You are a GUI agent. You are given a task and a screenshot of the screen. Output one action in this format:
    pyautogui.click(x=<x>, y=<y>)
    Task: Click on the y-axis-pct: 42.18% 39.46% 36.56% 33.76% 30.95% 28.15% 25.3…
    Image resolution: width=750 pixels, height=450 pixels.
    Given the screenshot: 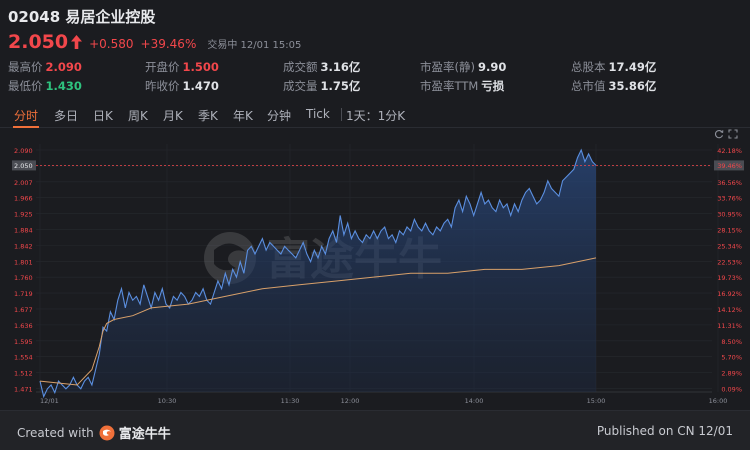 What is the action you would take?
    pyautogui.click(x=729, y=270)
    